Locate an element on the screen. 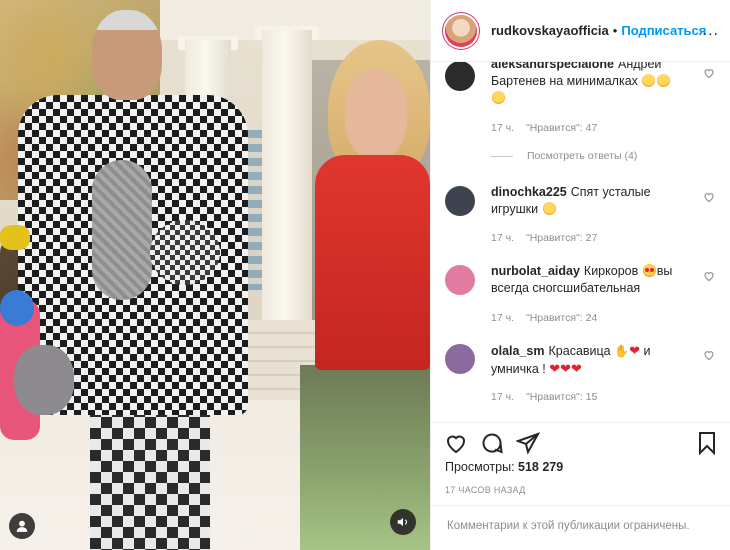 This screenshot has height=550, width=730. comment-meta: 17 ч. "Нравится": 15 is located at coordinates (544, 397).